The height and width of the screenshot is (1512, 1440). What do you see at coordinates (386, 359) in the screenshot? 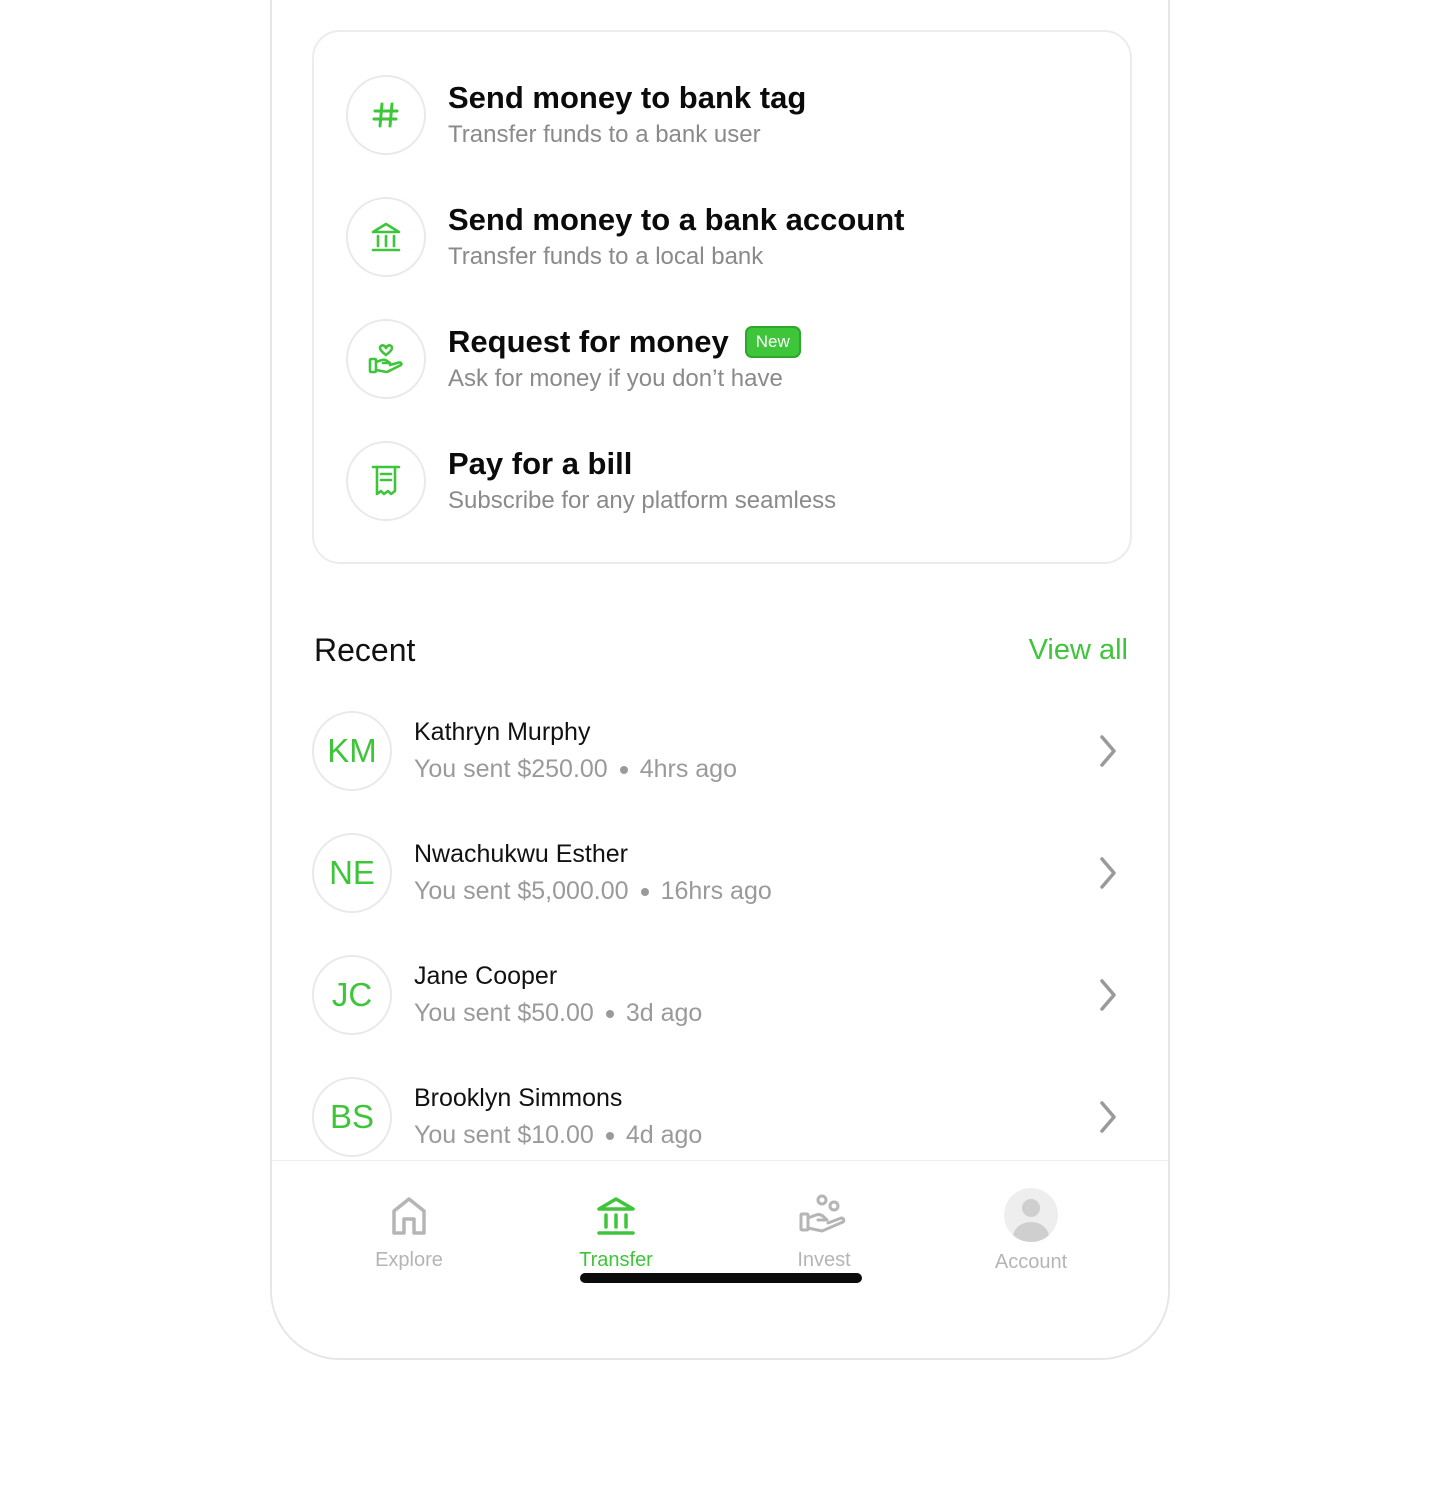
I see `hand-heart-icon` at bounding box center [386, 359].